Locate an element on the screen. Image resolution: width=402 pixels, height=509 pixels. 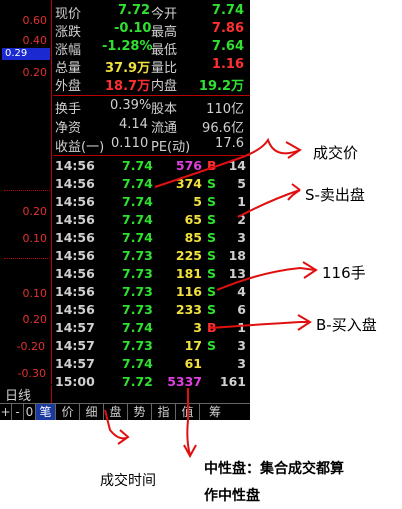
arrow-neutral is located at coordinates (188, 422).